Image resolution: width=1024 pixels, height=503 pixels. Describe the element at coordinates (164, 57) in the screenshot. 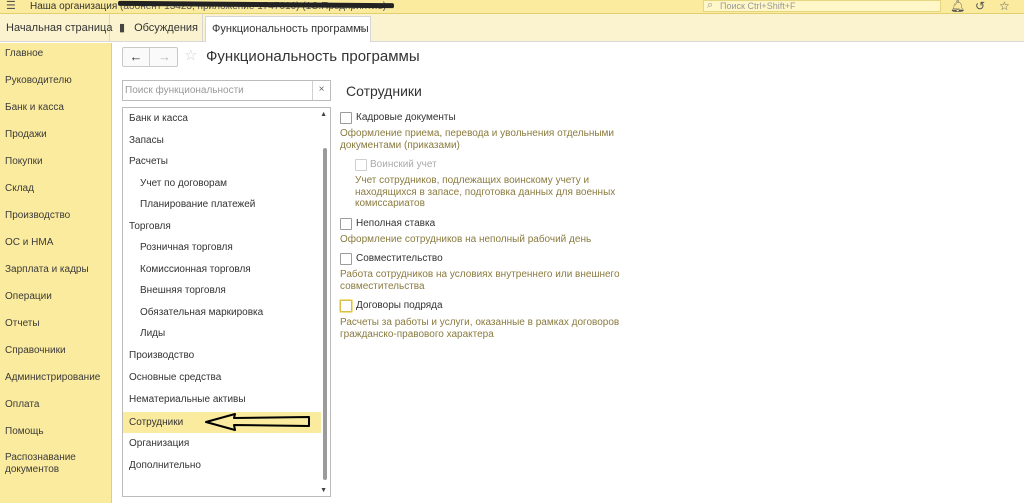

I see `forward-button: →` at that location.